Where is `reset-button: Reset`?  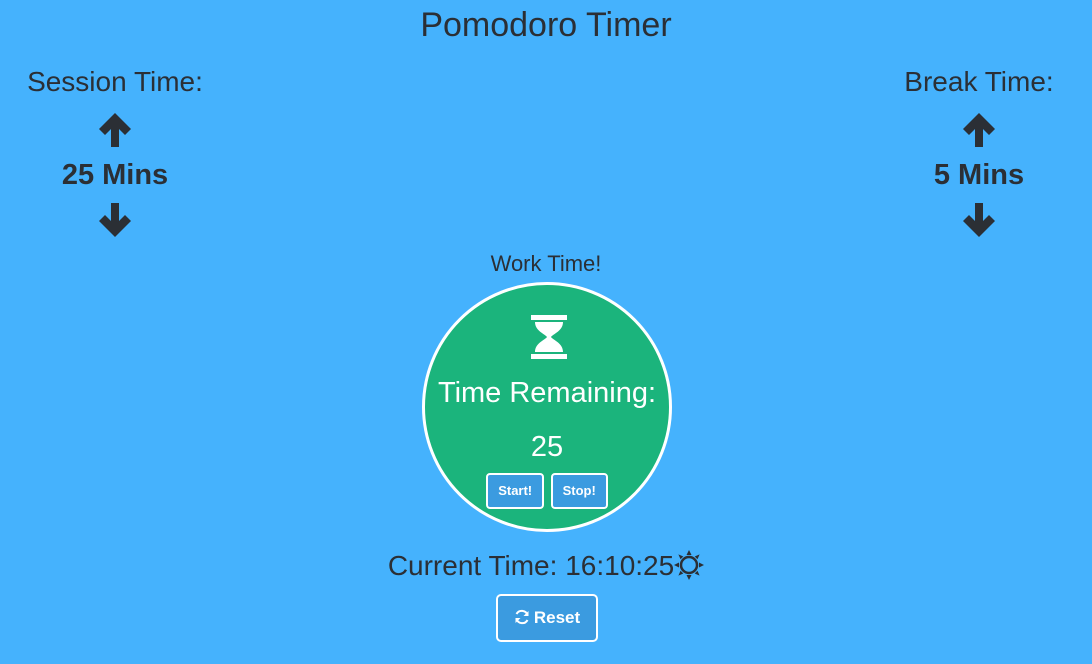 reset-button: Reset is located at coordinates (547, 618).